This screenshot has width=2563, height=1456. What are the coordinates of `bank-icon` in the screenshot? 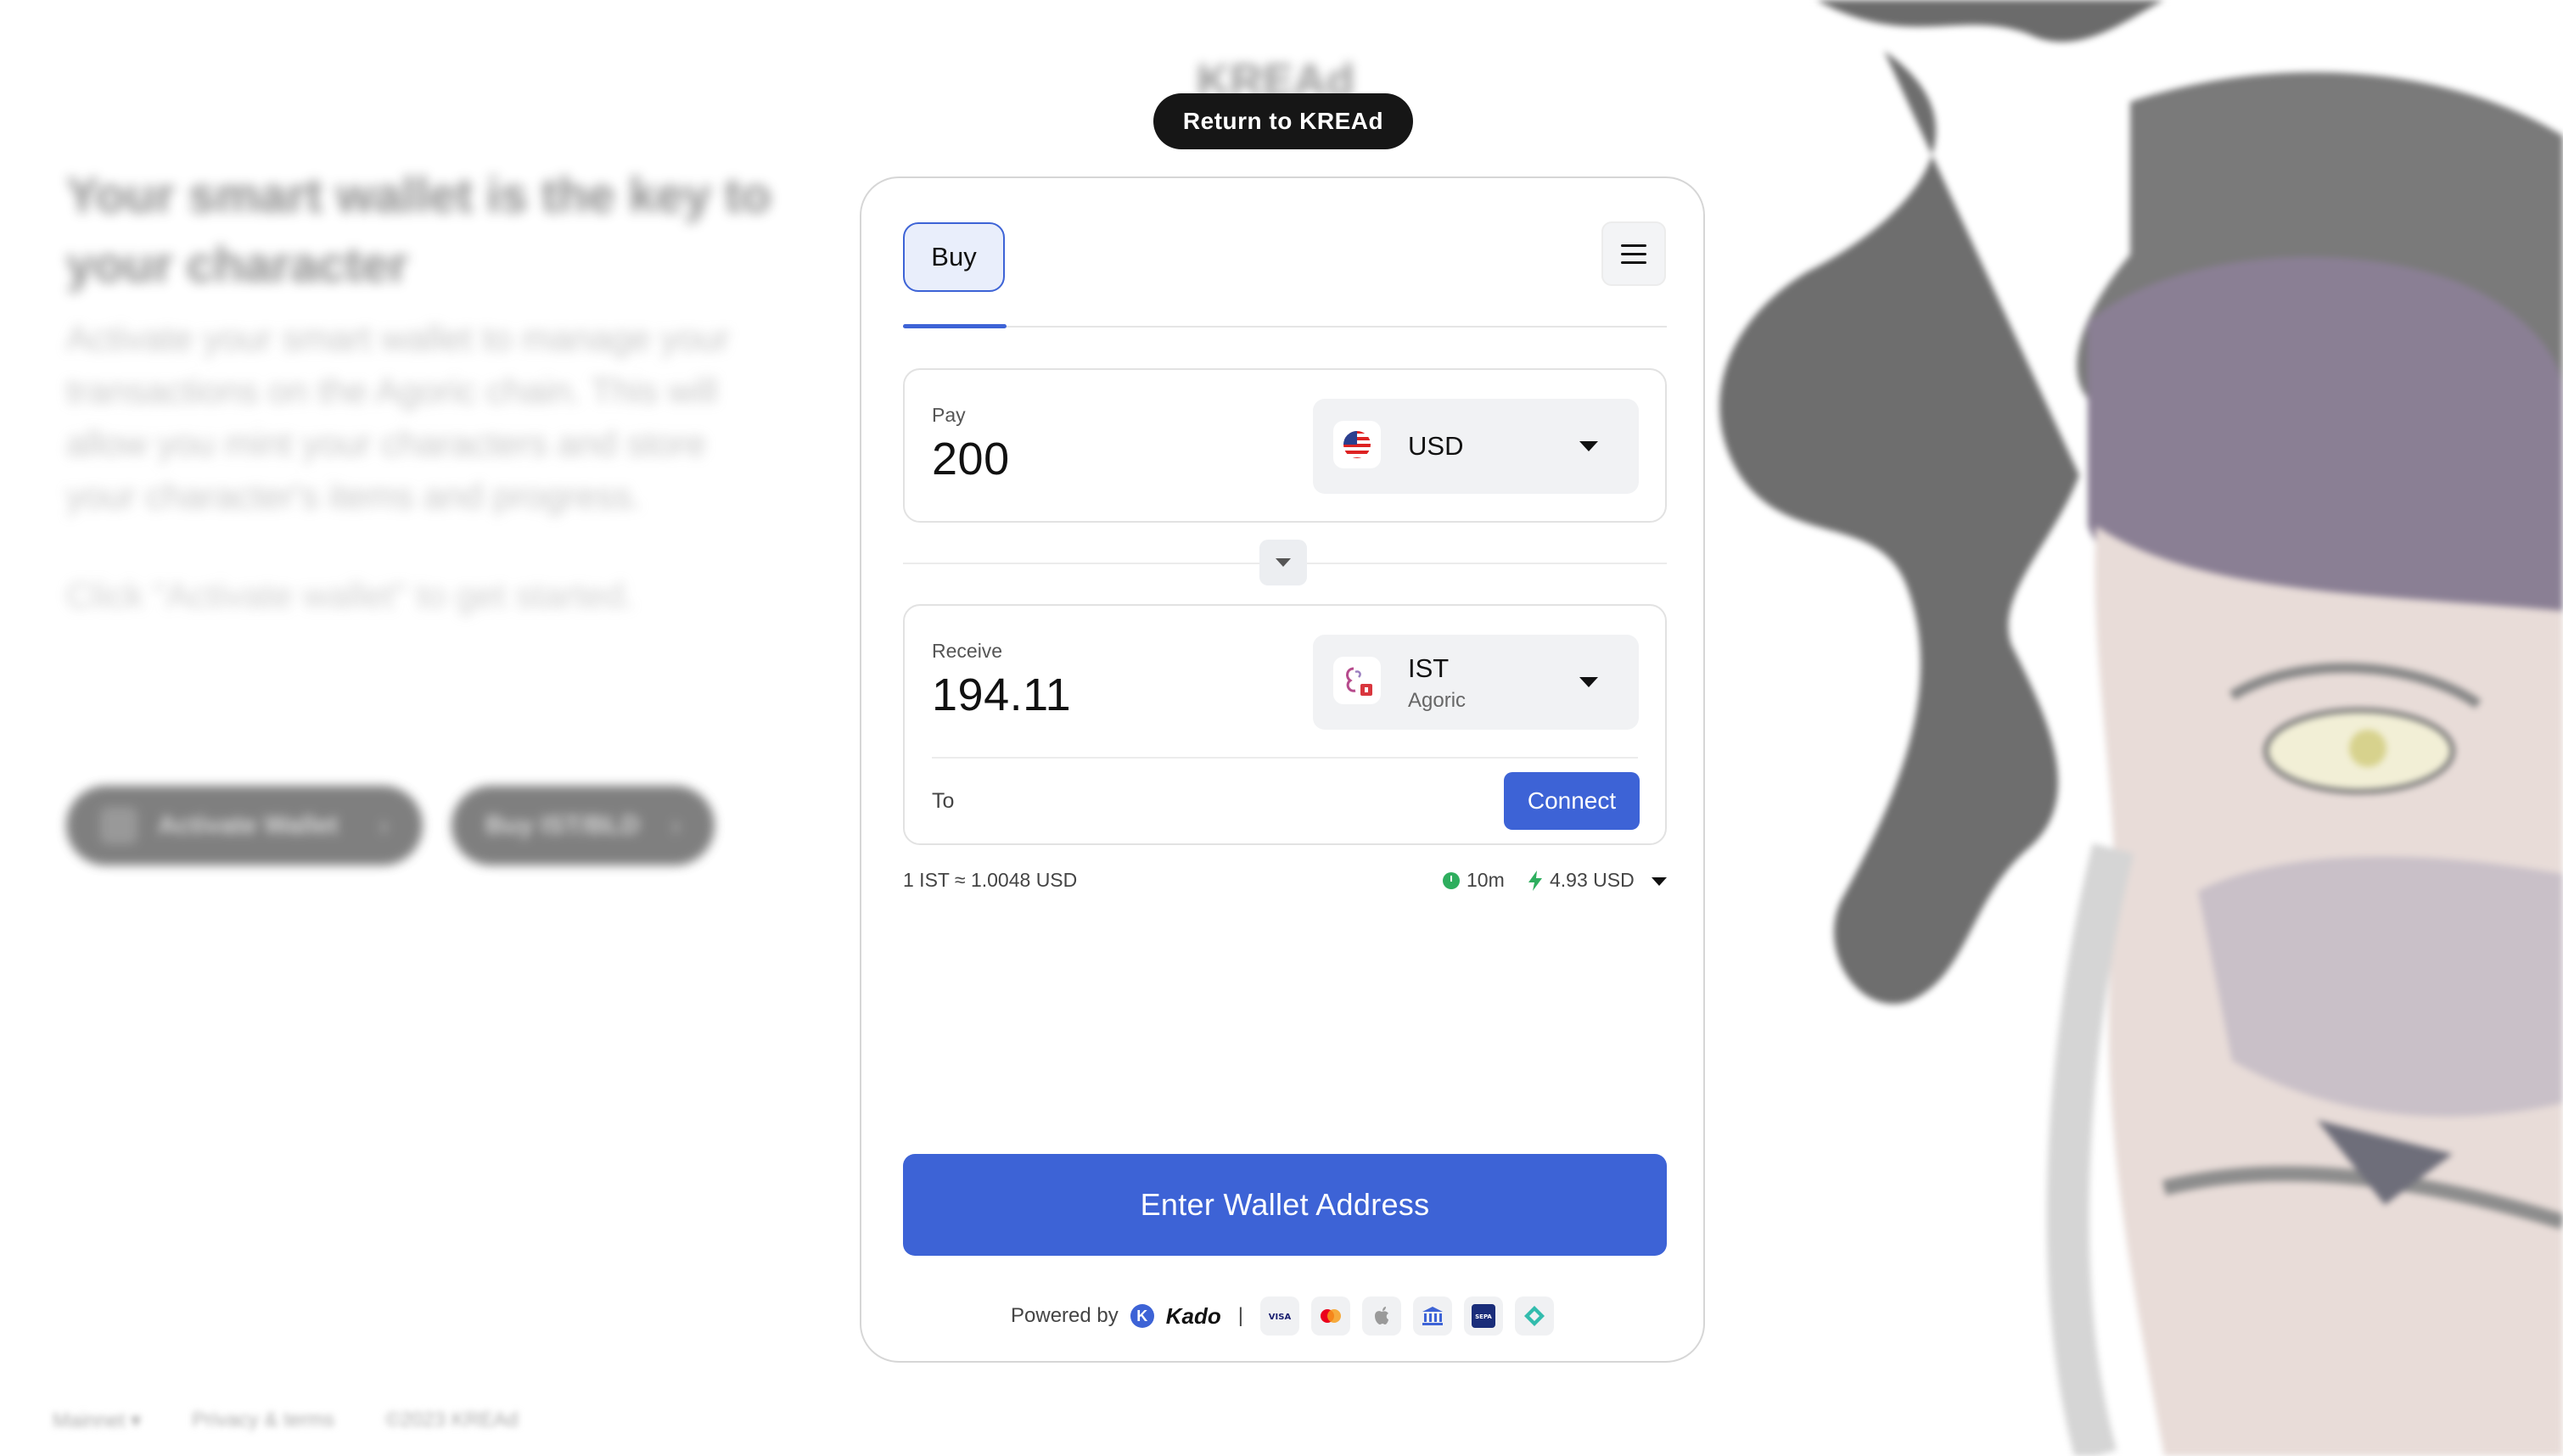 It's located at (1432, 1316).